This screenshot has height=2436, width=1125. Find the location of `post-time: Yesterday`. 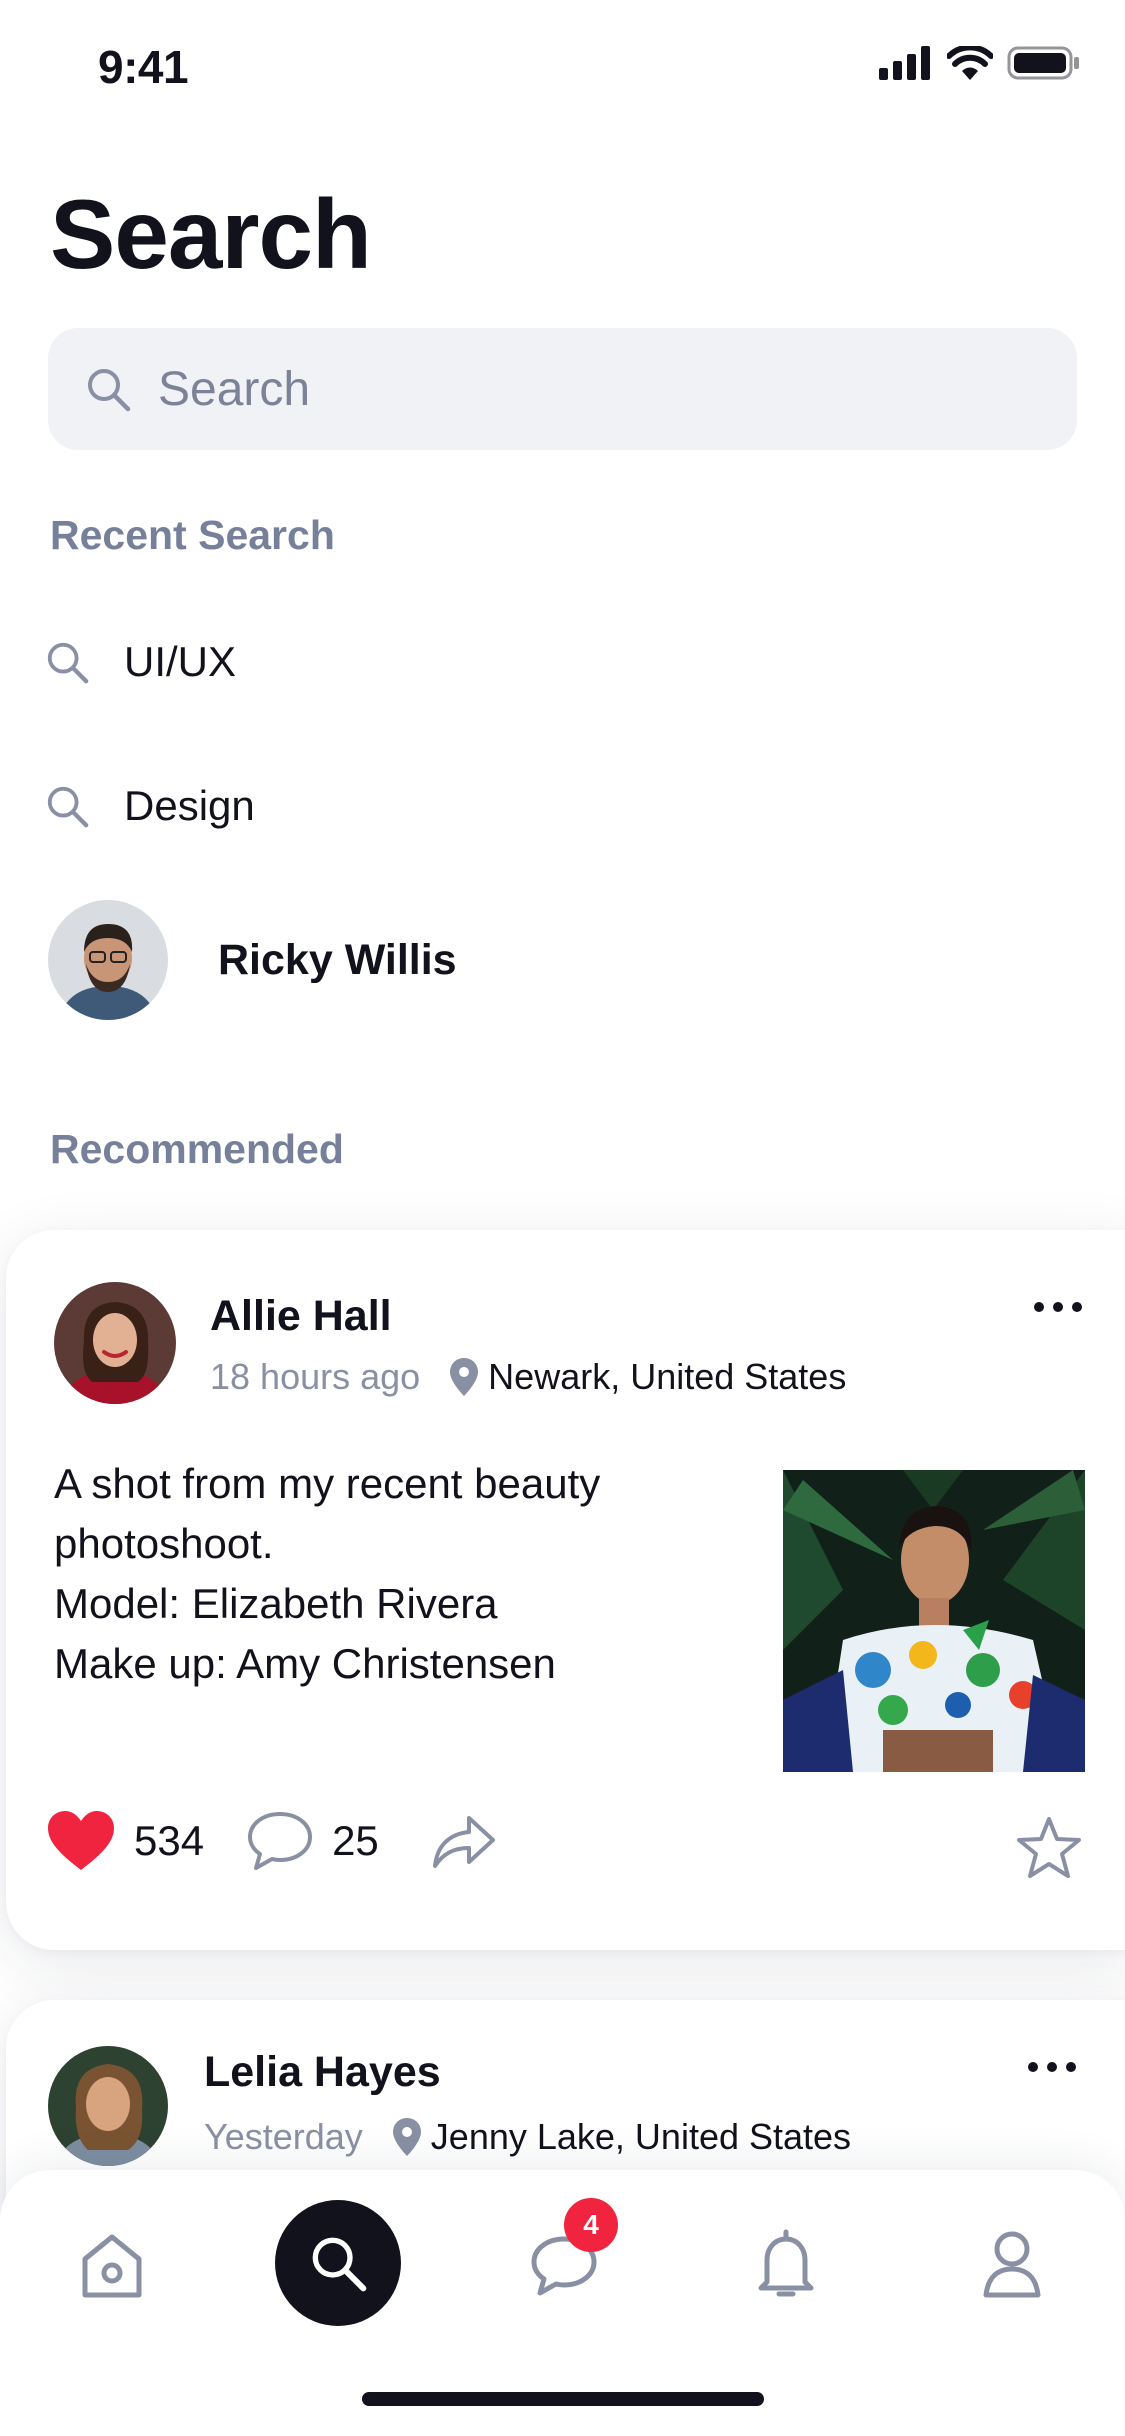

post-time: Yesterday is located at coordinates (283, 2136).